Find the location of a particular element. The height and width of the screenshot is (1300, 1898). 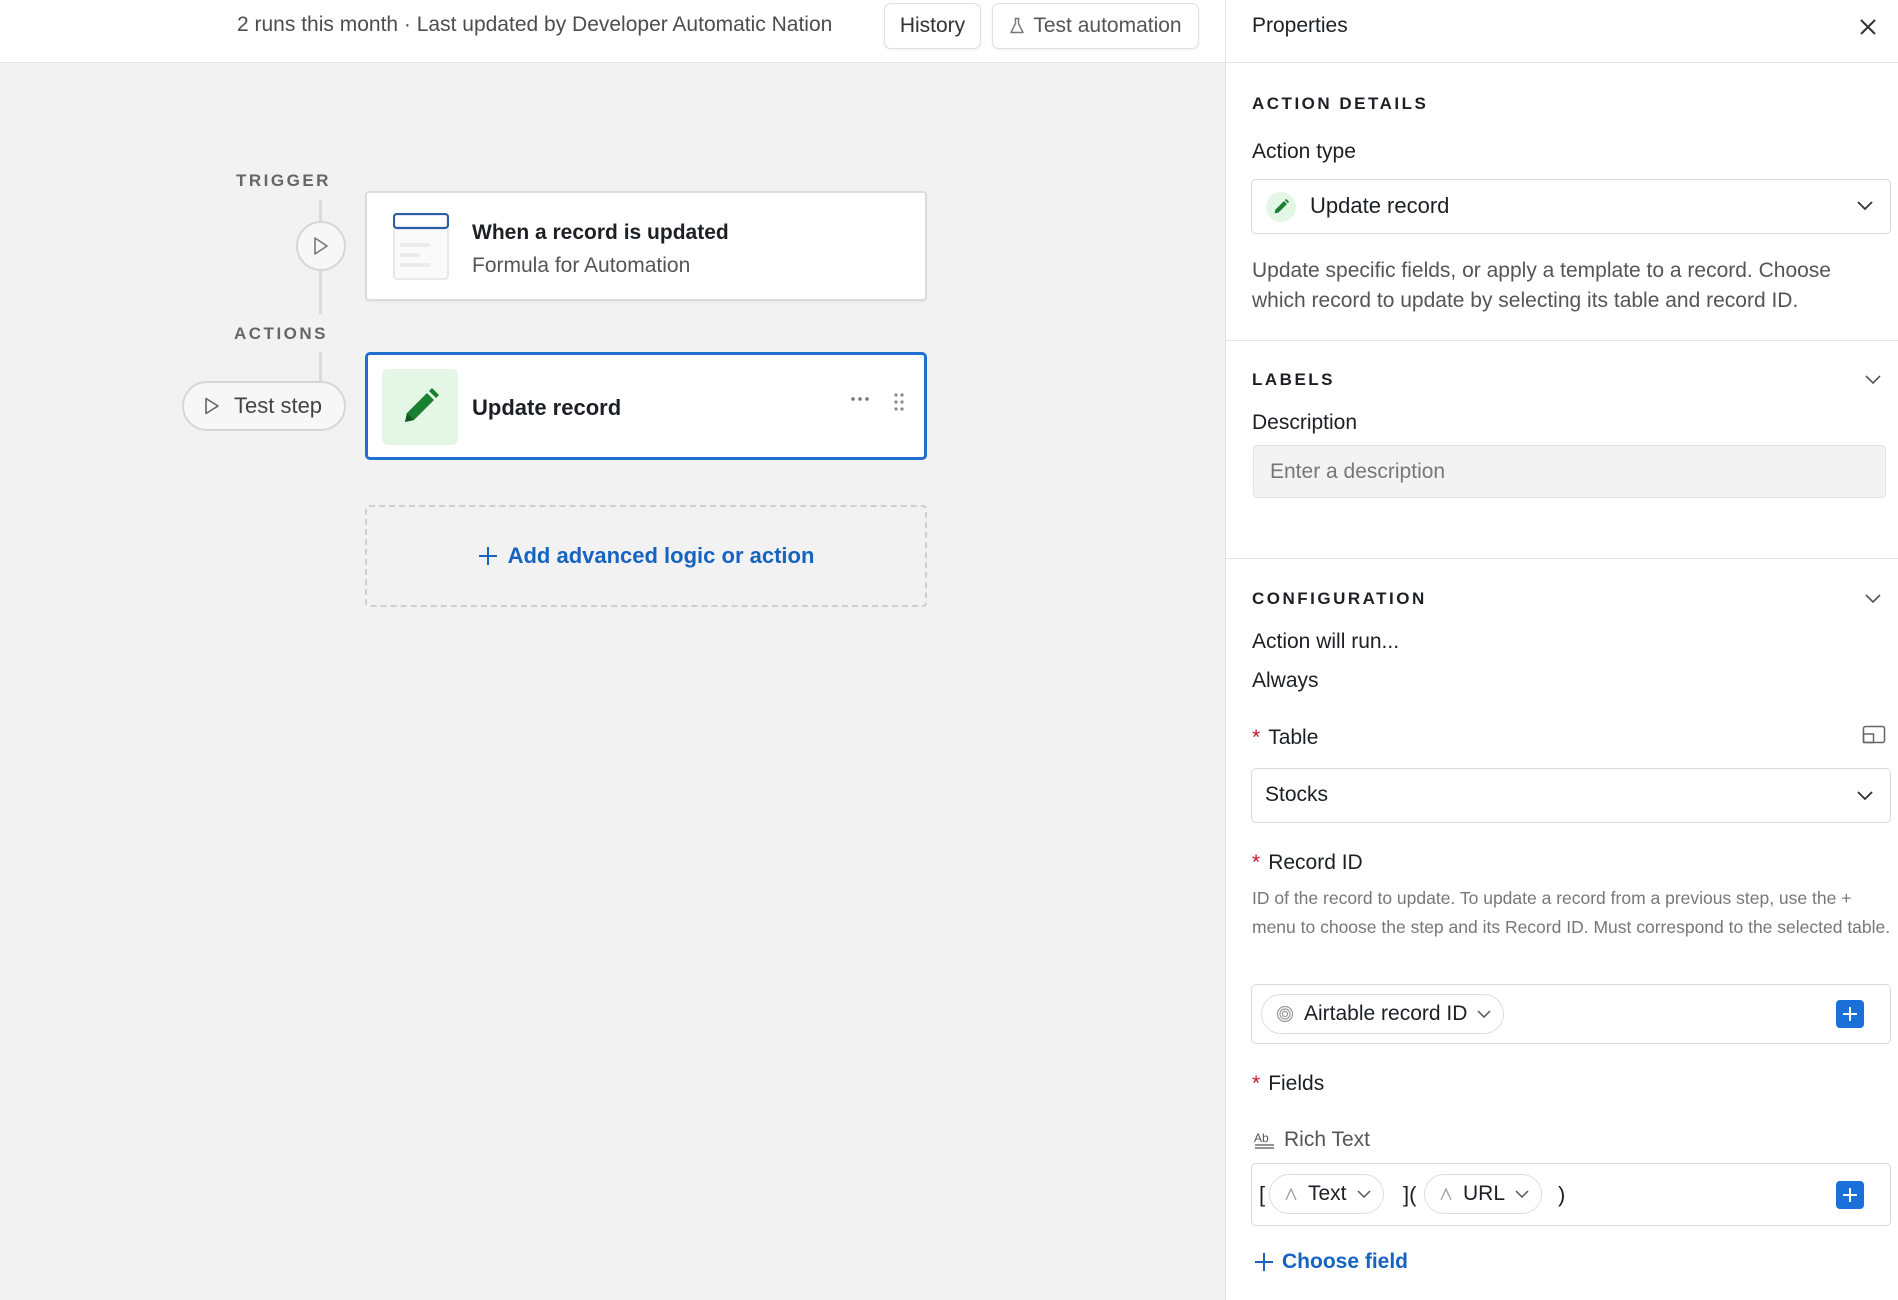

add-logic-label: Add advanced logic or action is located at coordinates (661, 555).